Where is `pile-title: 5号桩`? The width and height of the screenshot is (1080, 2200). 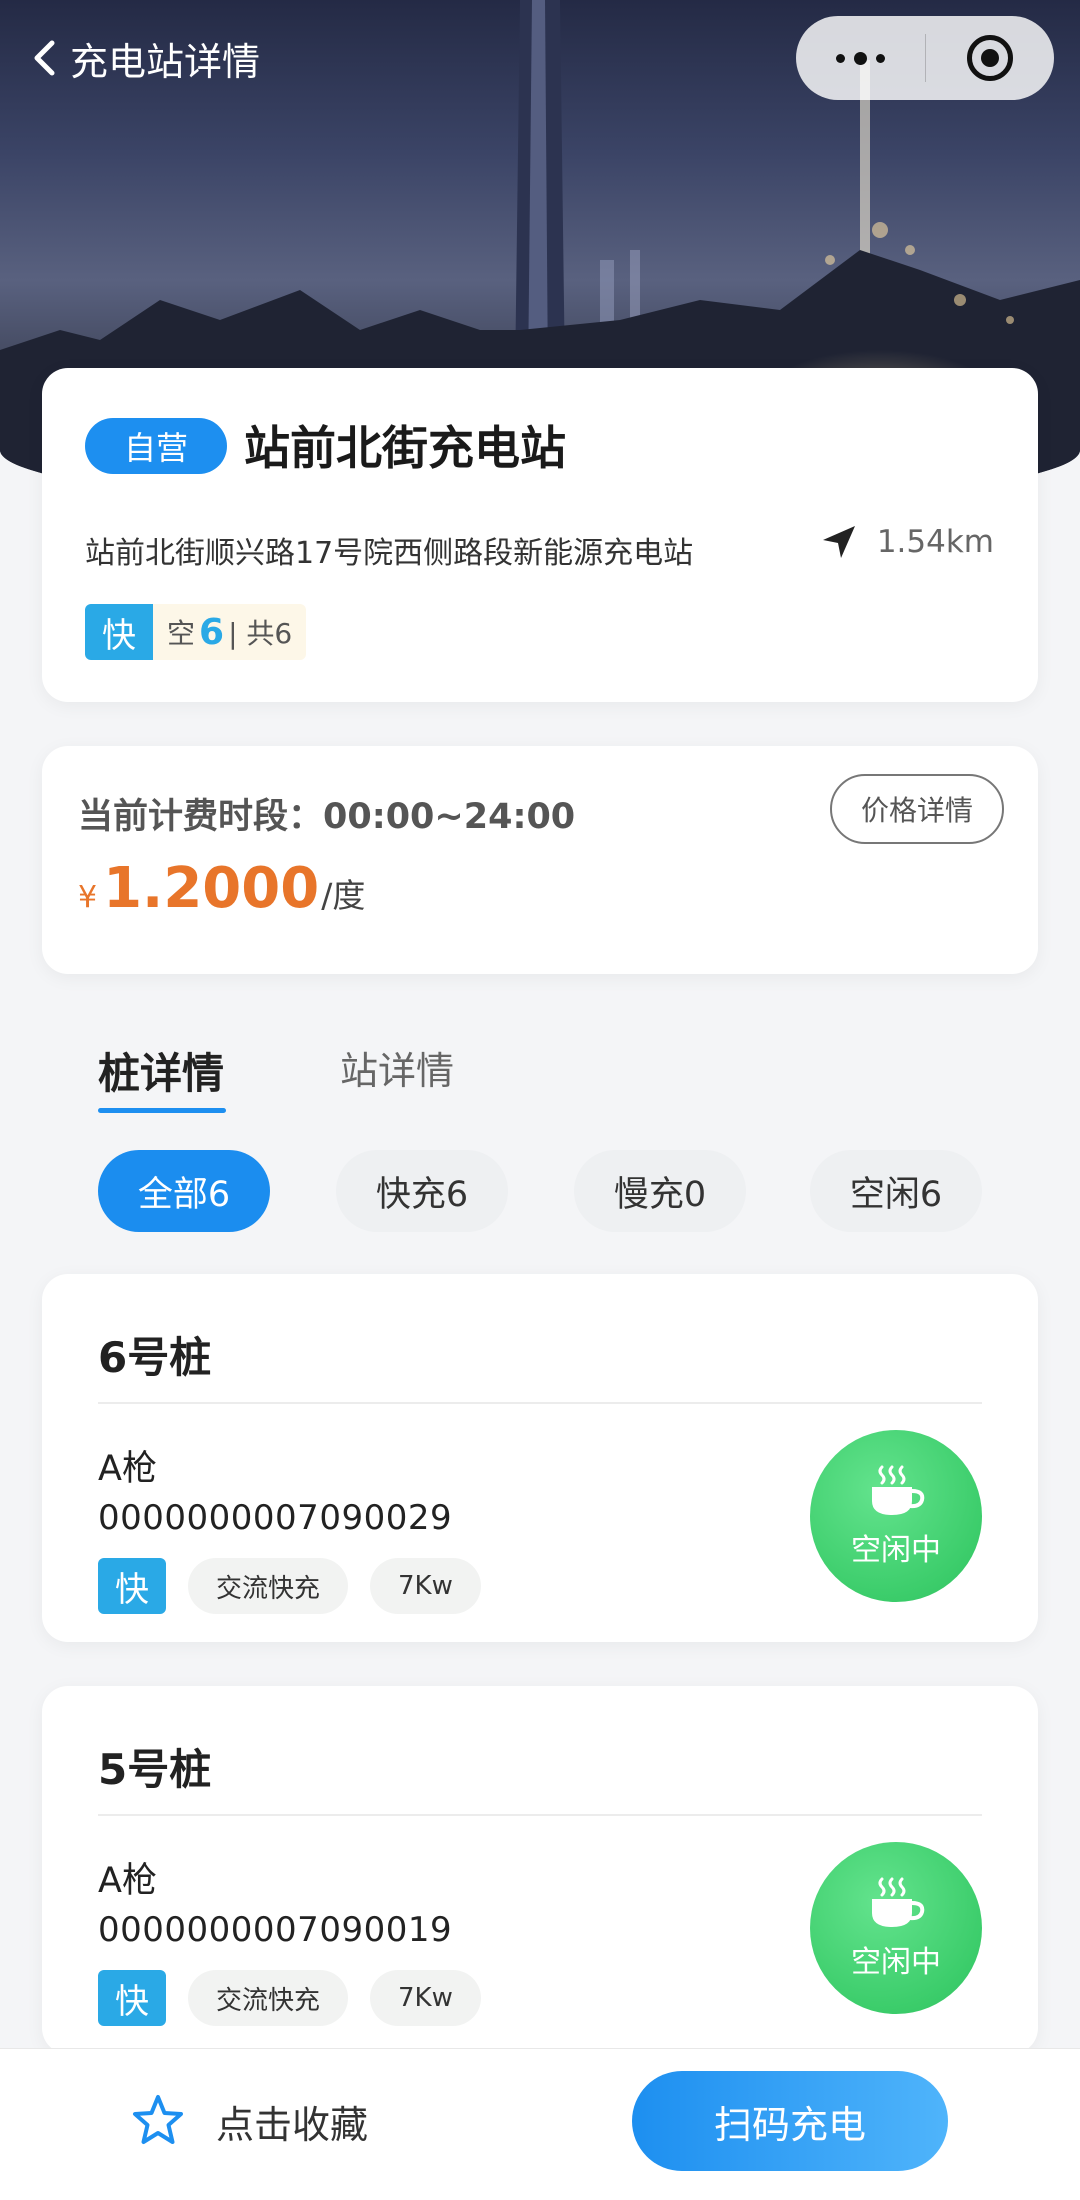 pile-title: 5号桩 is located at coordinates (155, 1769).